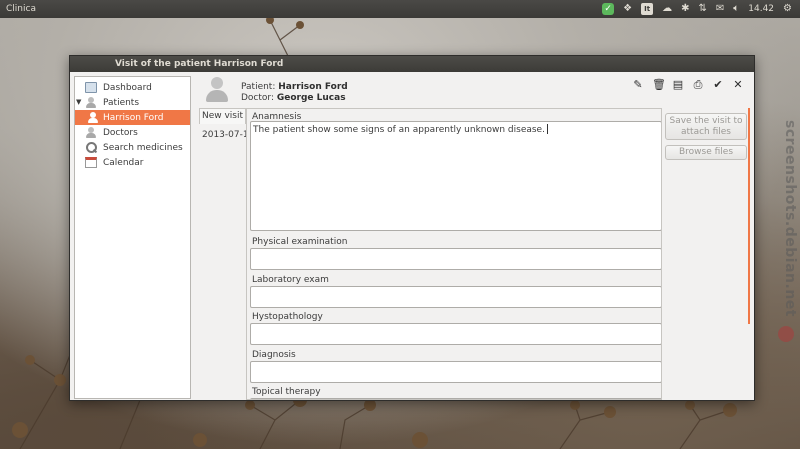 The width and height of the screenshot is (800, 449). I want to click on diagnosis-field, so click(455, 372).